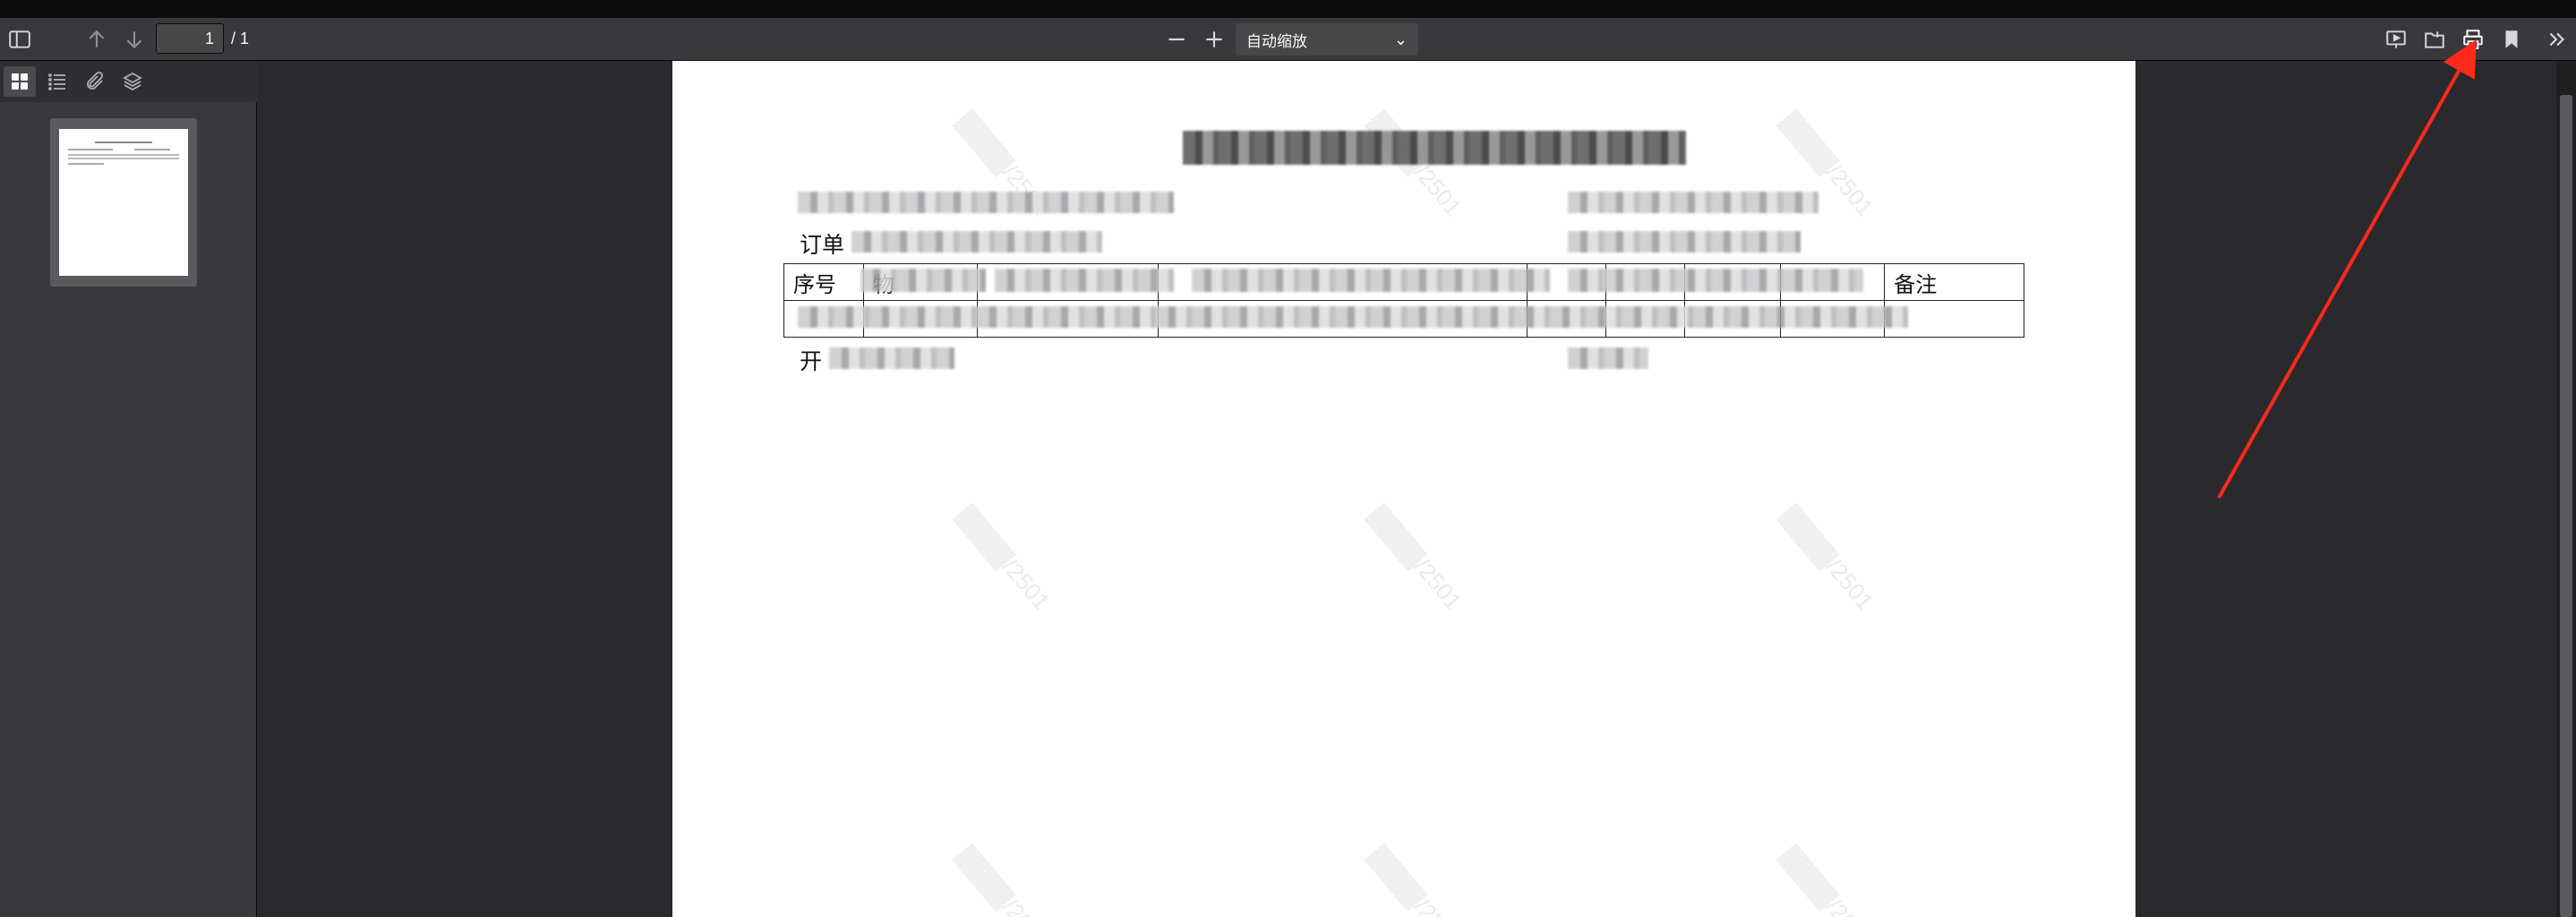  I want to click on zoom-select-value: 自动缩放, so click(1276, 41).